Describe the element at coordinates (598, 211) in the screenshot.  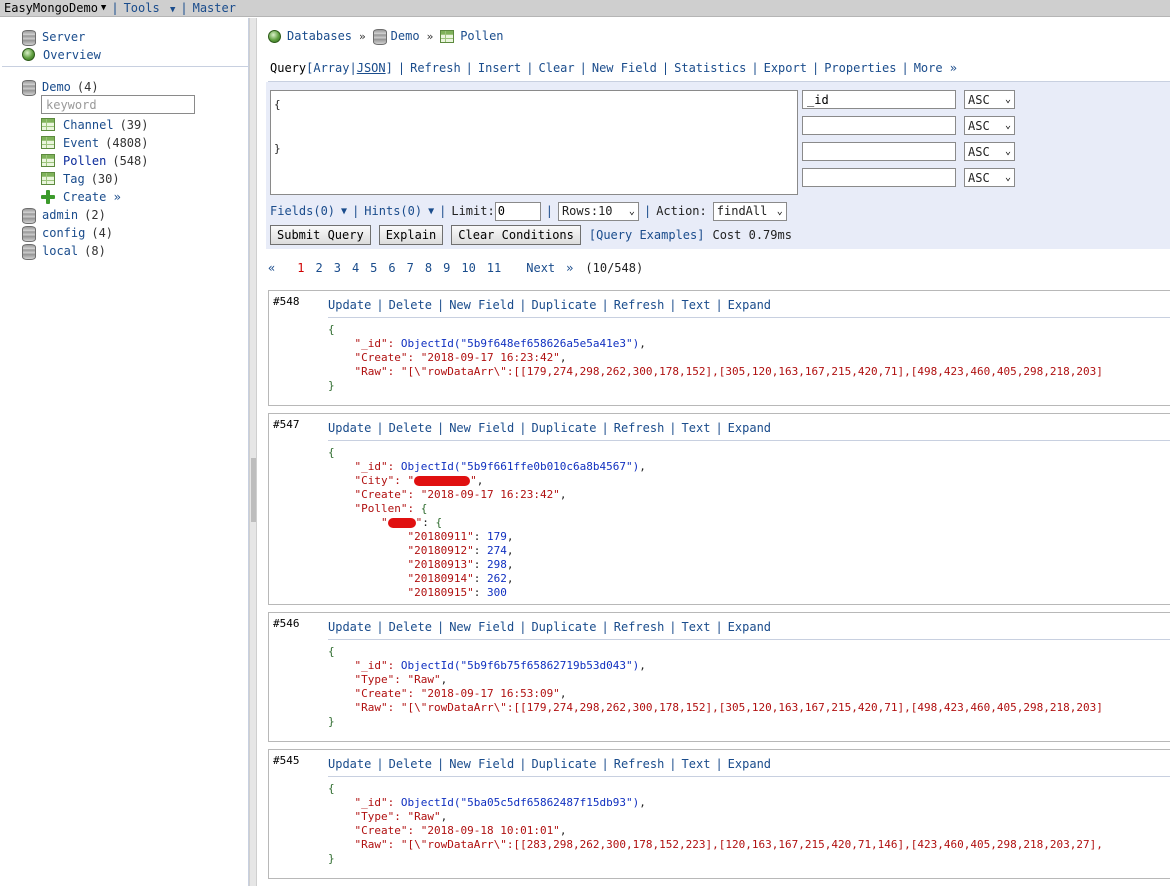
I see `rows-select: Rows:10 ⌄` at that location.